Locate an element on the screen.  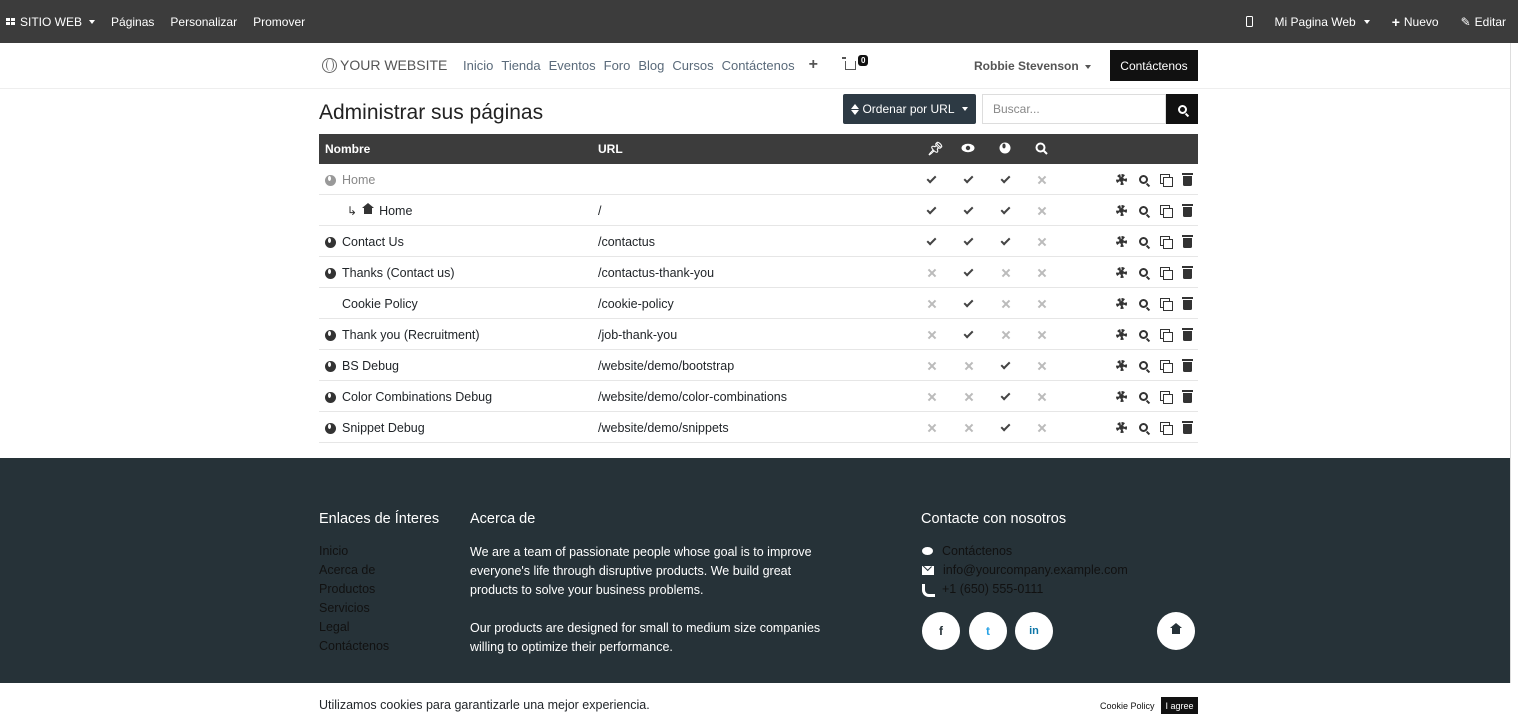
table-row: Cookie Policy/cookie-policy is located at coordinates (758, 303).